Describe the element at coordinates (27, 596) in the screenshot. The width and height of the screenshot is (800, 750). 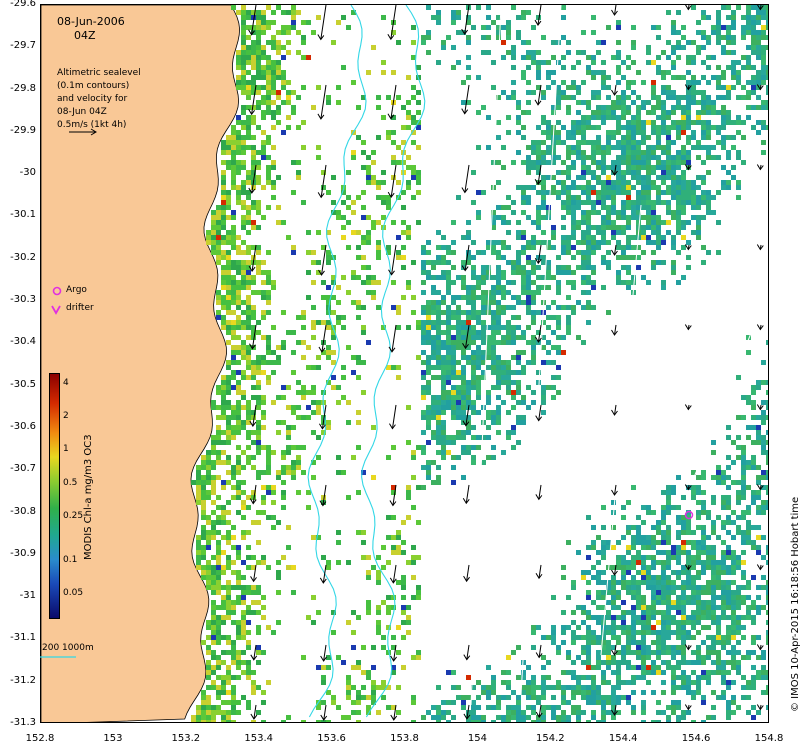
I see `lat-tick-label: -31` at that location.